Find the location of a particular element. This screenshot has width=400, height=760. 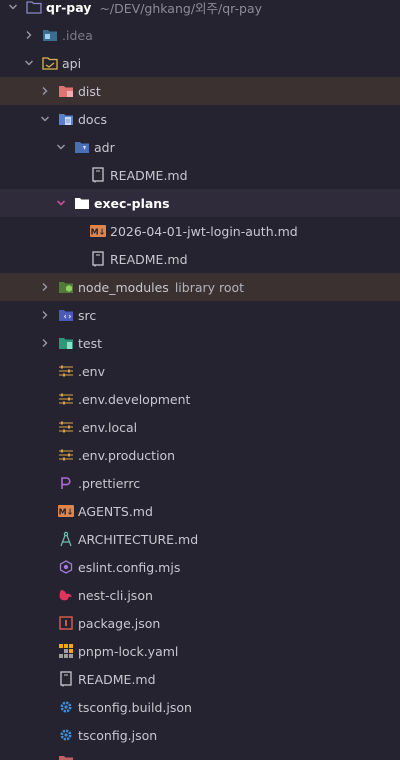

prettier-icon is located at coordinates (66, 483).